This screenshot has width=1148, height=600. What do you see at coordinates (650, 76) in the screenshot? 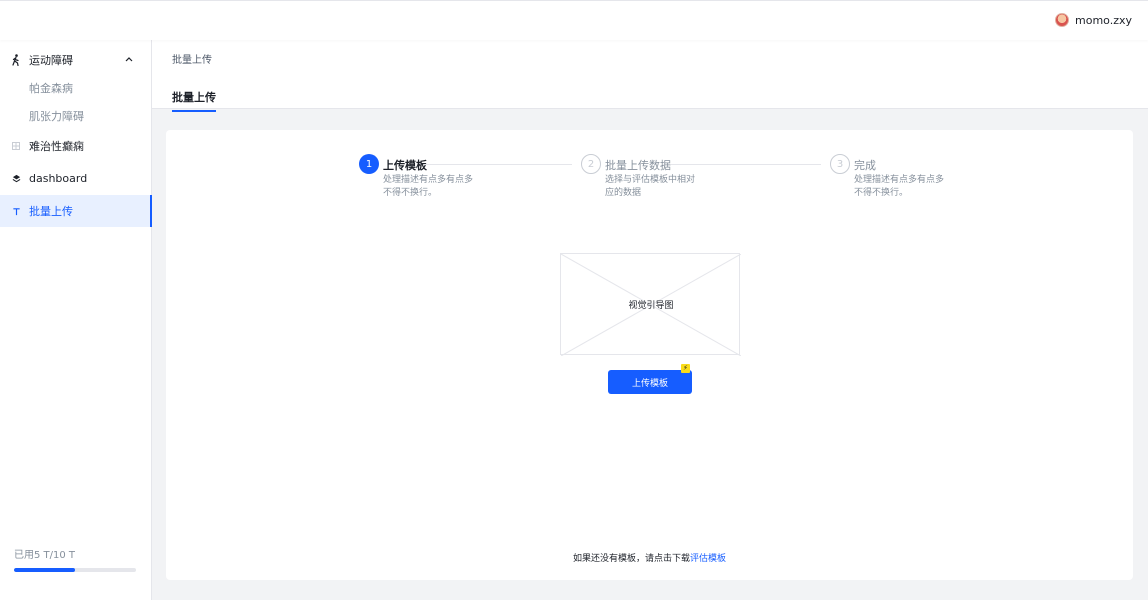
I see `page-header: 批量上传 批量上传` at bounding box center [650, 76].